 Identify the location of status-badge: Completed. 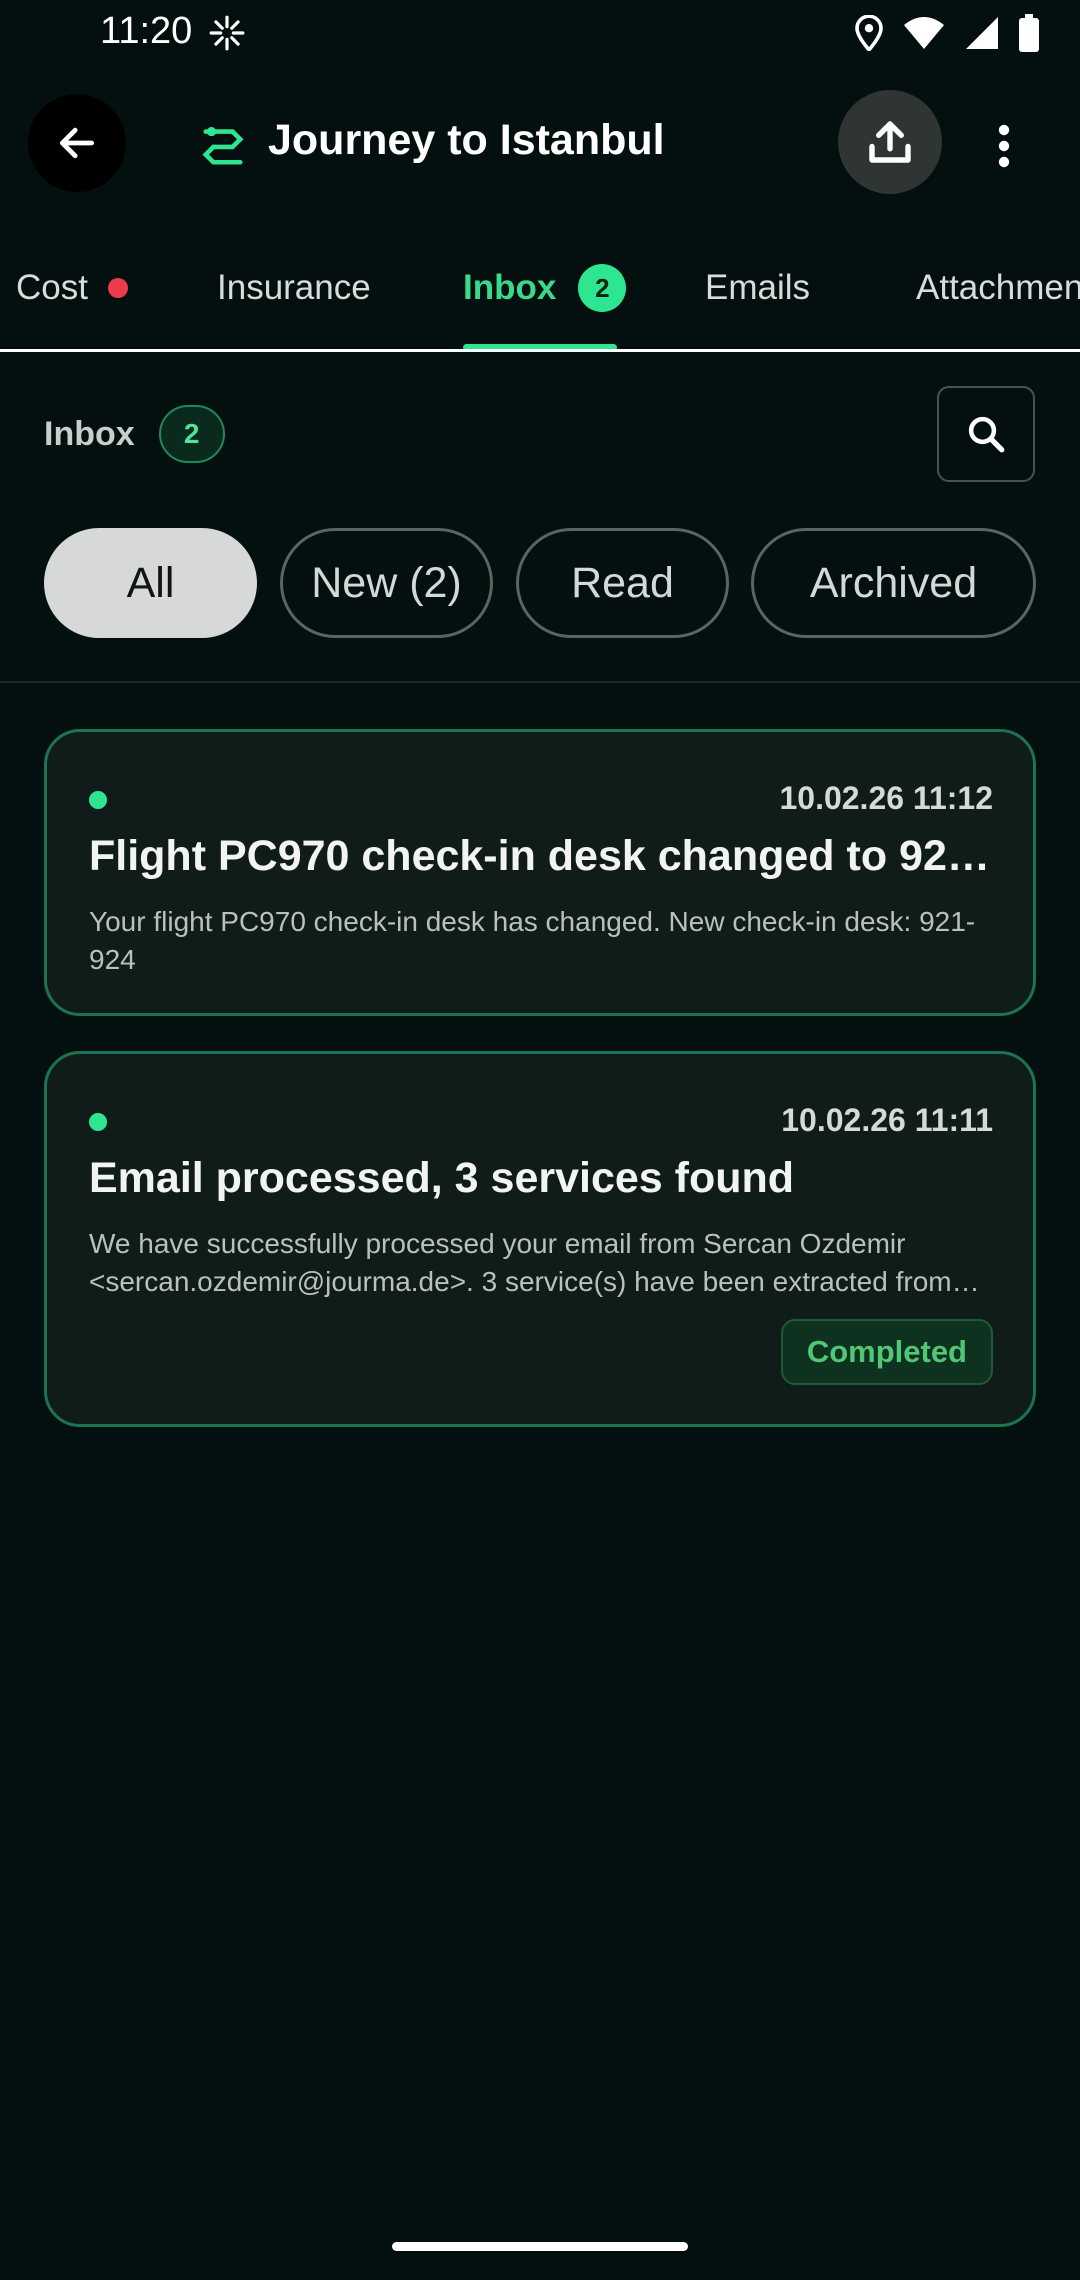
(886, 1352).